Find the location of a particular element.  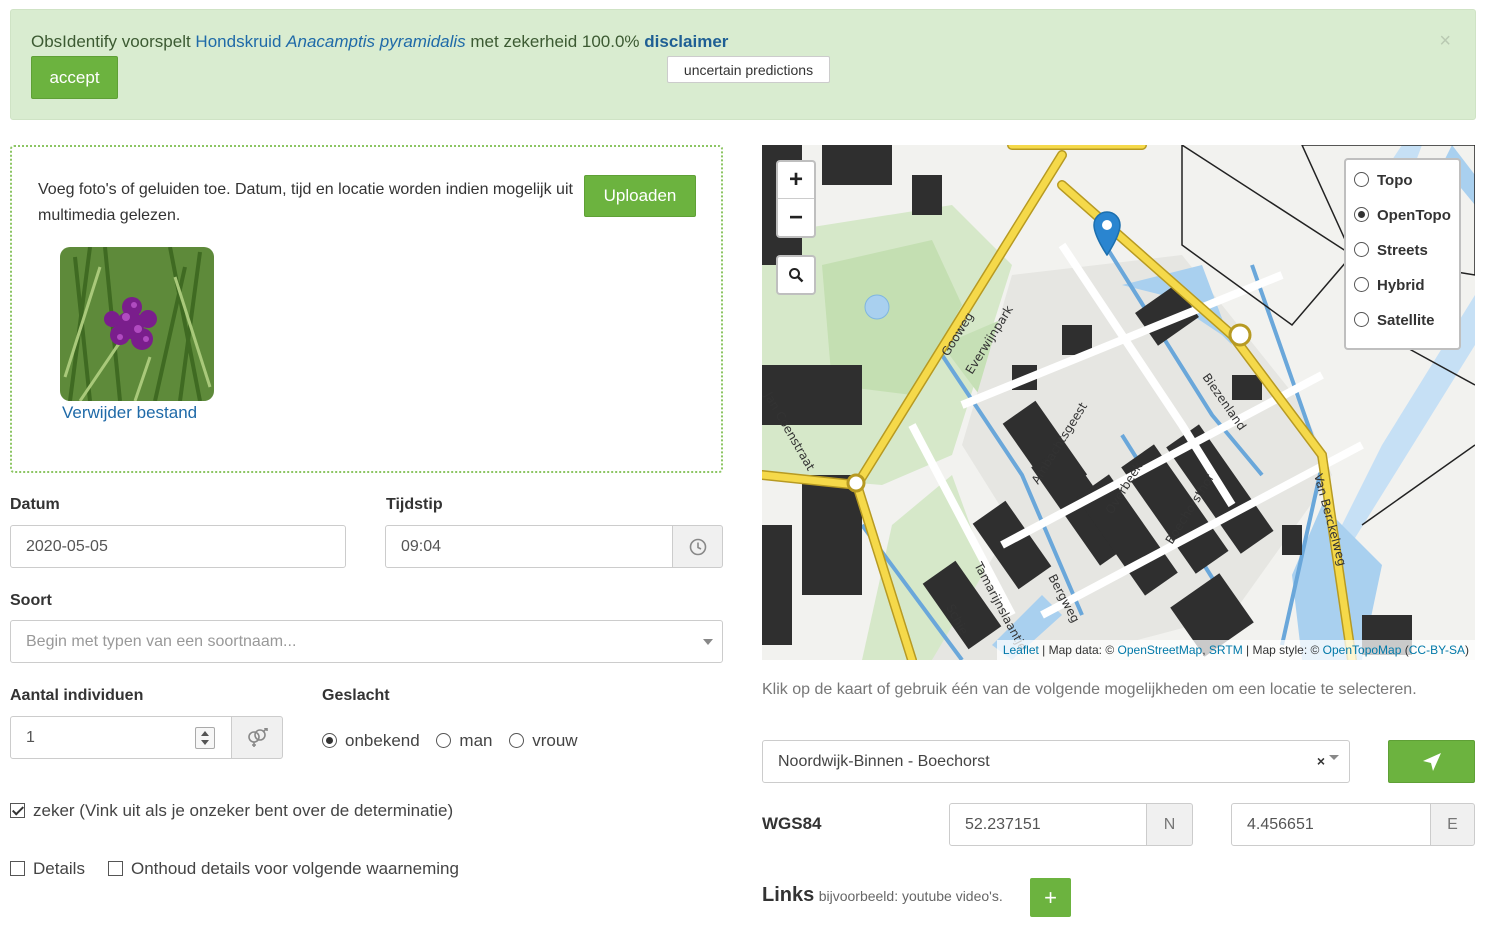

layer-option-opentopo: OpenTopo is located at coordinates (1406, 224).